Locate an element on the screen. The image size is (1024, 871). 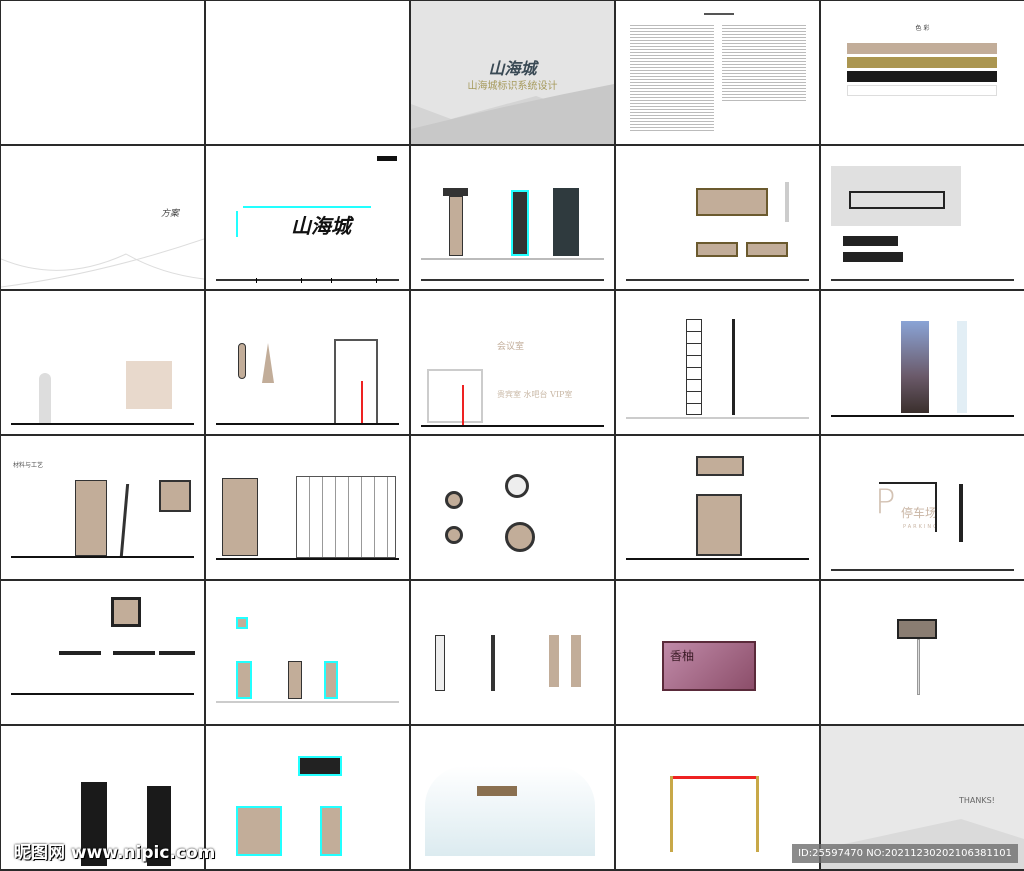
dimension-line is located at coordinates (307, 207).